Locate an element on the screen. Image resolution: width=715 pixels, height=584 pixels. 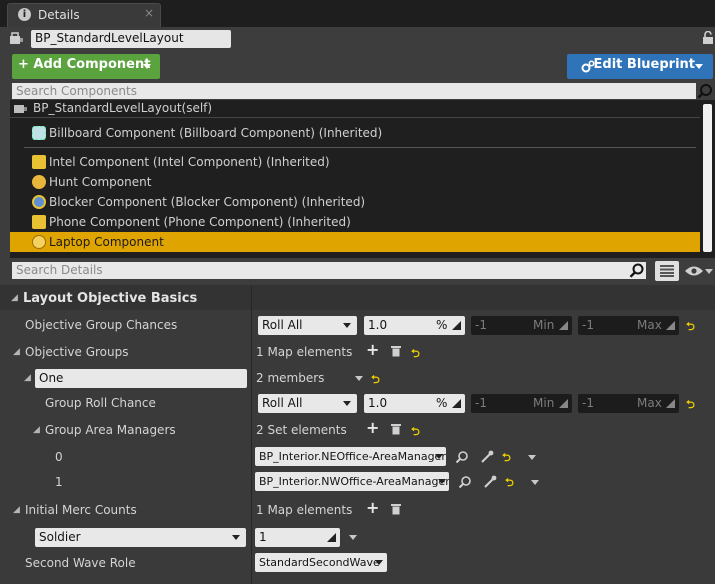
lock-icon is located at coordinates (708, 38).